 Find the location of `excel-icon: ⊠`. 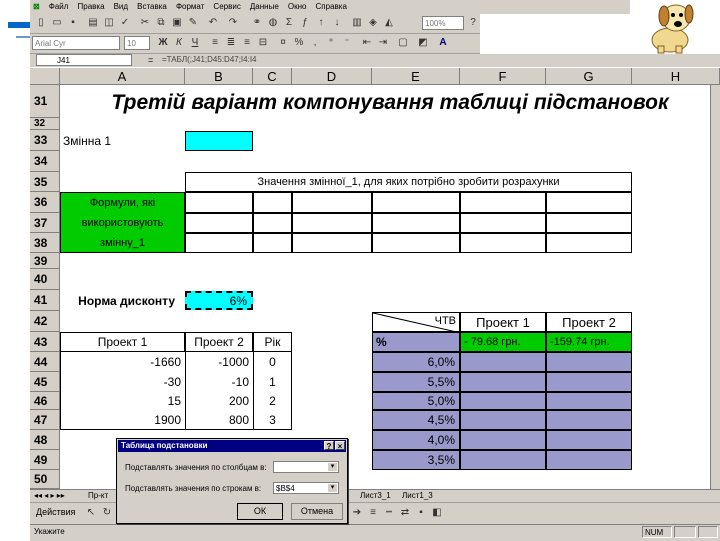

excel-icon: ⊠ is located at coordinates (36, 7).